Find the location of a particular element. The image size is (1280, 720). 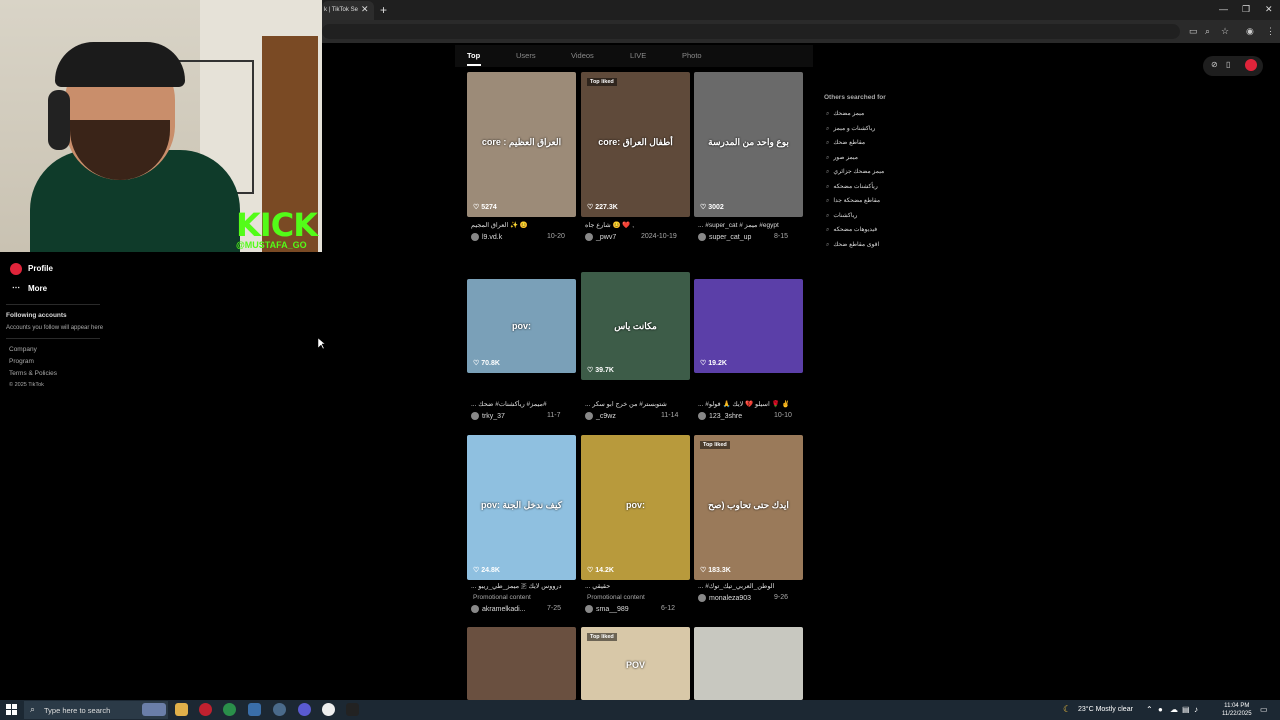

video-date: 10-10 is located at coordinates (783, 415).